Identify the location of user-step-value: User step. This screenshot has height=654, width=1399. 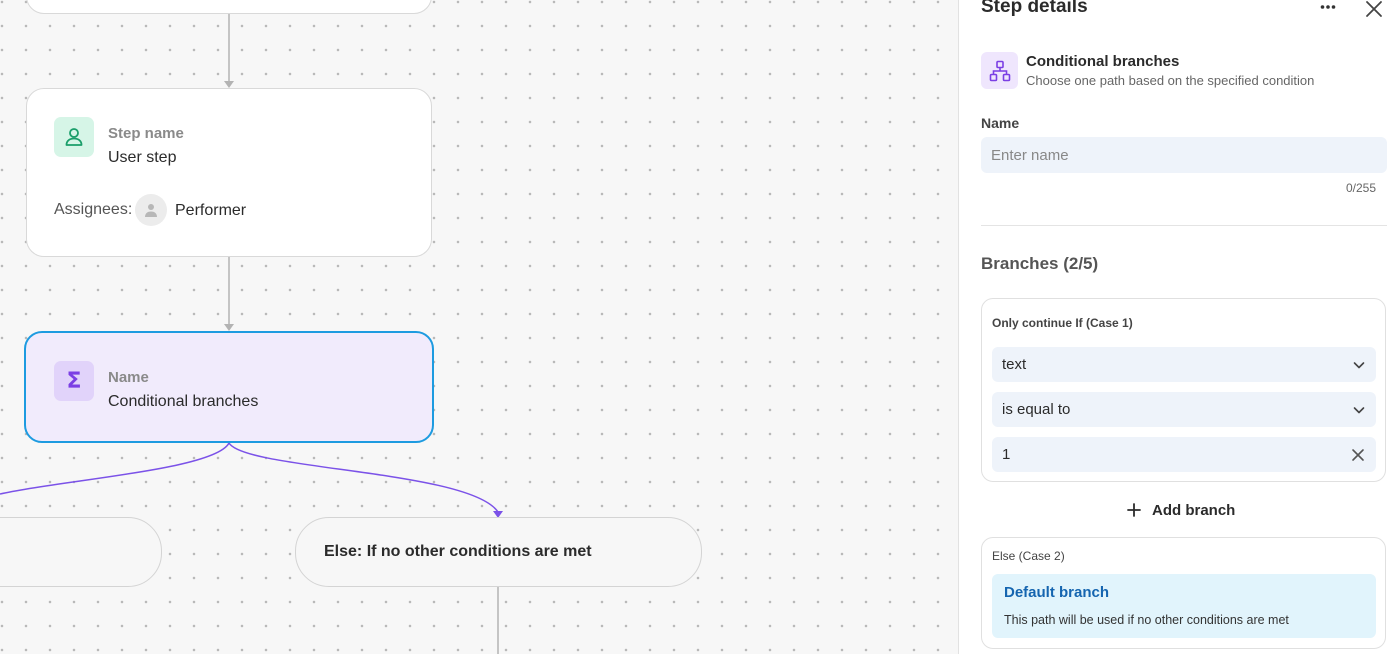
(142, 157).